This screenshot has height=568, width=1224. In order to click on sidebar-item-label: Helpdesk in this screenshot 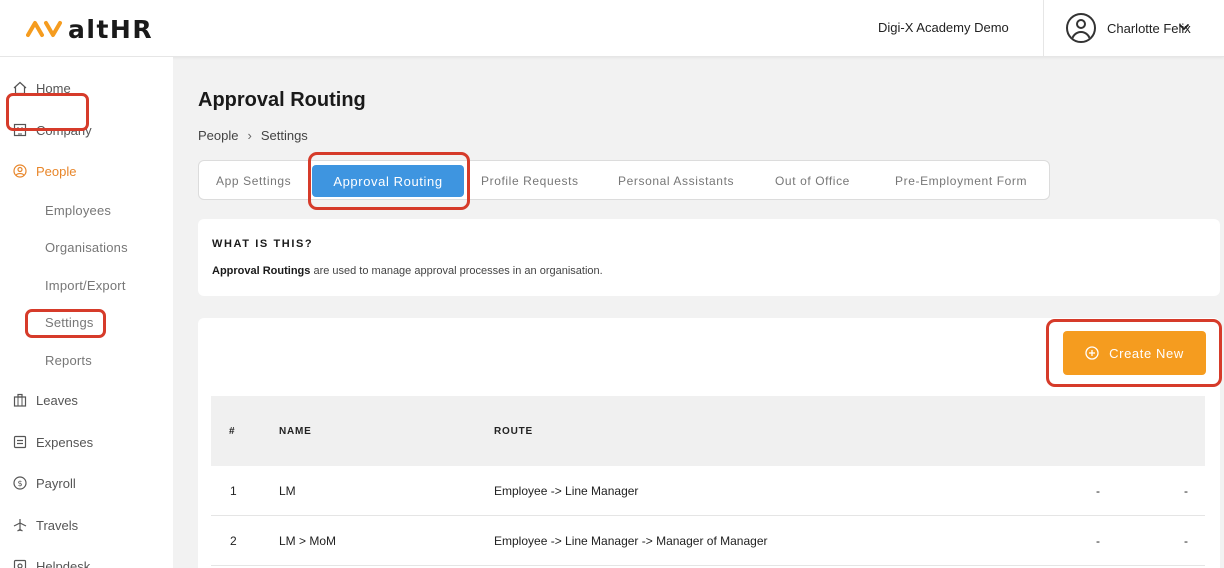, I will do `click(63, 563)`.